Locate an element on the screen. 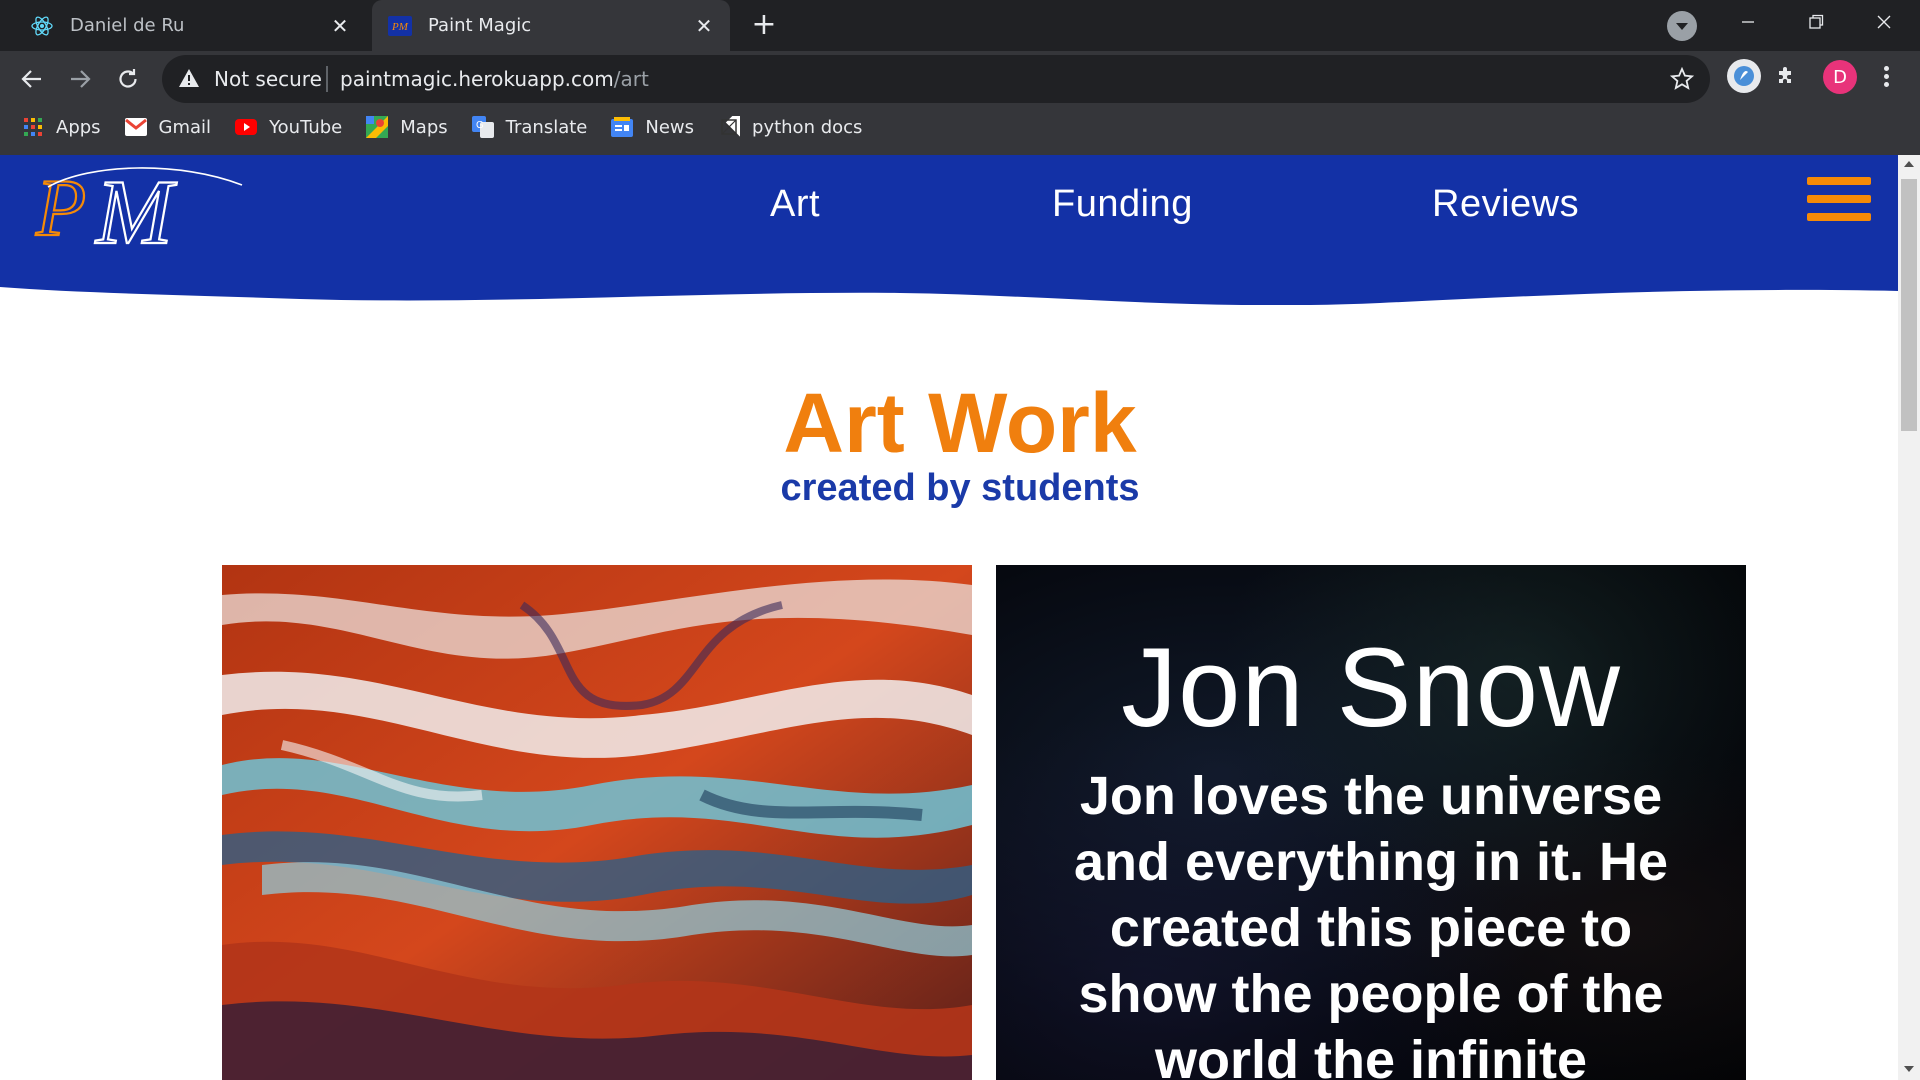 This screenshot has width=1920, height=1080. maps-icon is located at coordinates (377, 127).